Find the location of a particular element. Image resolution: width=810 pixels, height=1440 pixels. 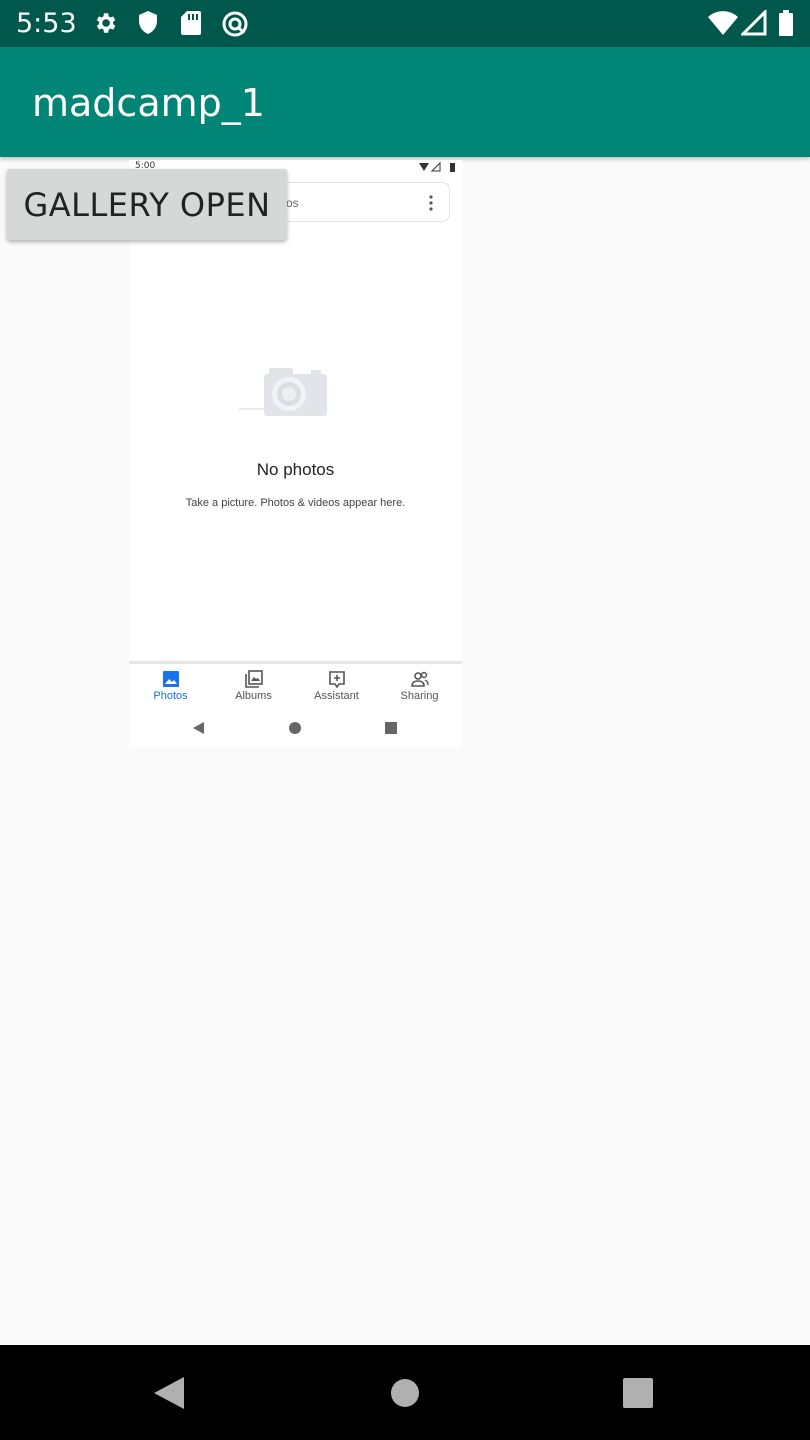

camera-illustration-icon is located at coordinates (283, 392).